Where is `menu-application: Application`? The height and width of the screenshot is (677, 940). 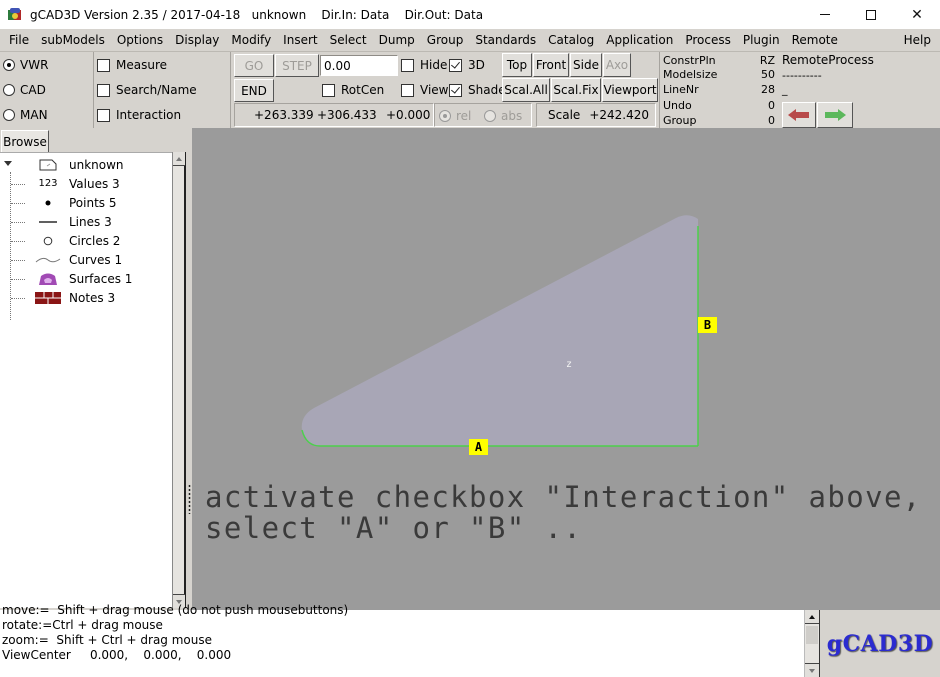 menu-application: Application is located at coordinates (639, 40).